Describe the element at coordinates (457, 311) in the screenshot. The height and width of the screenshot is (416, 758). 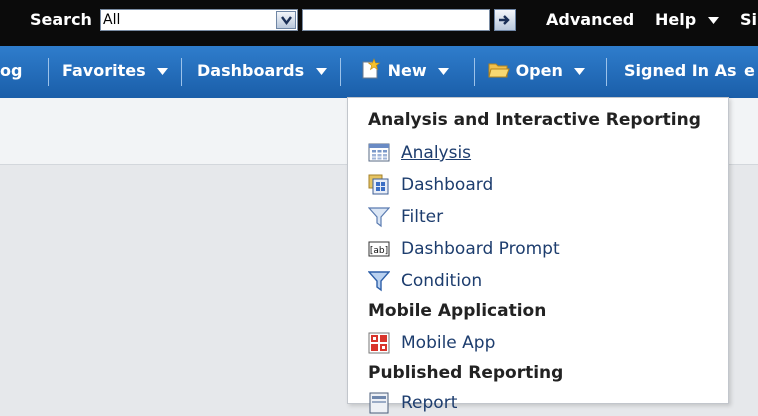
I see `menu-section-header: Mobile Application` at that location.